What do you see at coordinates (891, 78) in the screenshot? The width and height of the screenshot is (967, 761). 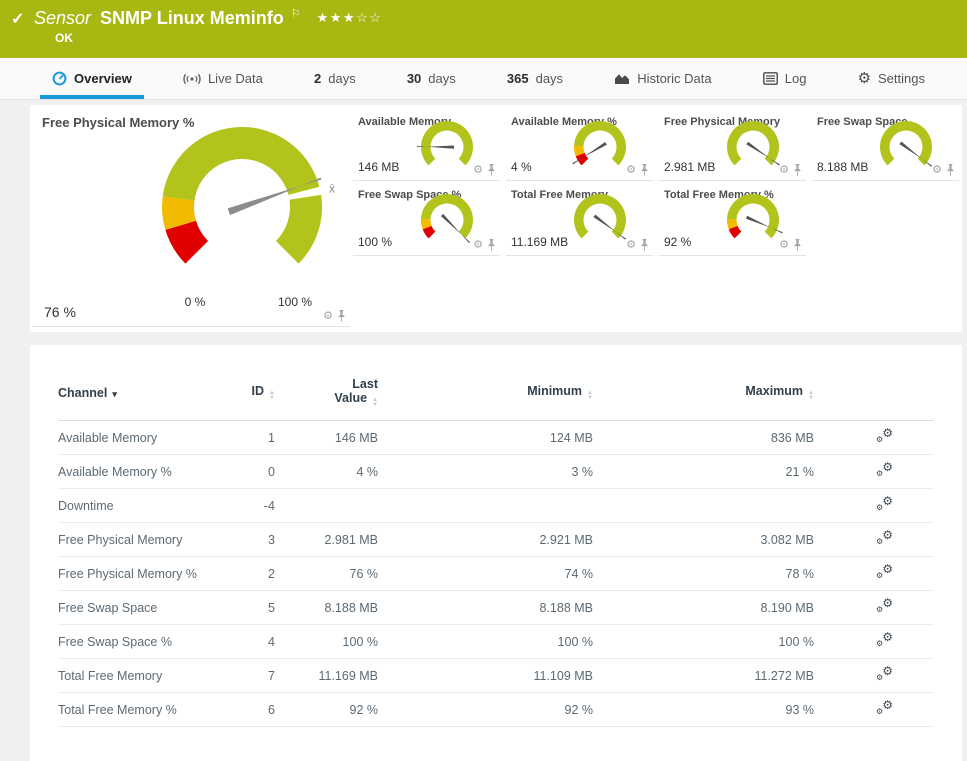 I see `tab-settings: ⚙ Settings` at bounding box center [891, 78].